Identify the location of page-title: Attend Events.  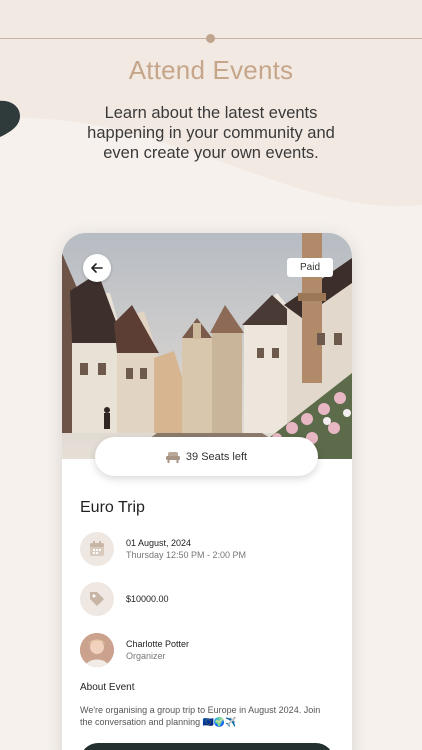
(211, 70).